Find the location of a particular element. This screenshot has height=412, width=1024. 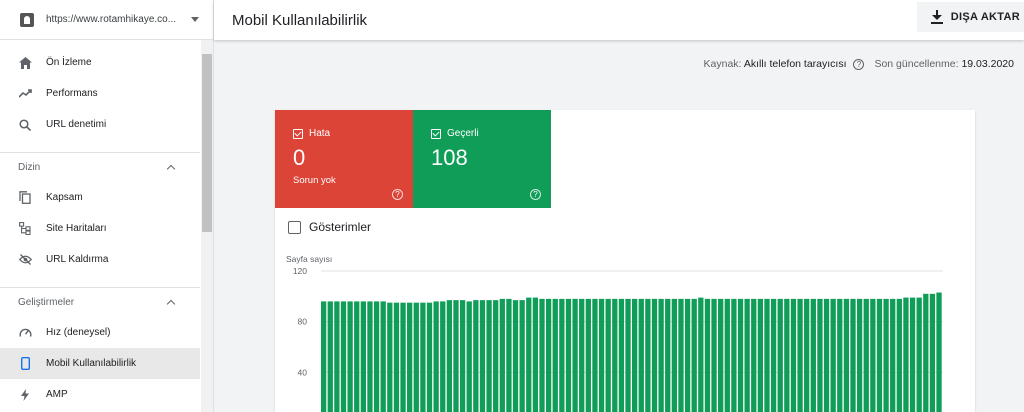

nav-item-sitemaps: Site Haritaları is located at coordinates (100, 228).